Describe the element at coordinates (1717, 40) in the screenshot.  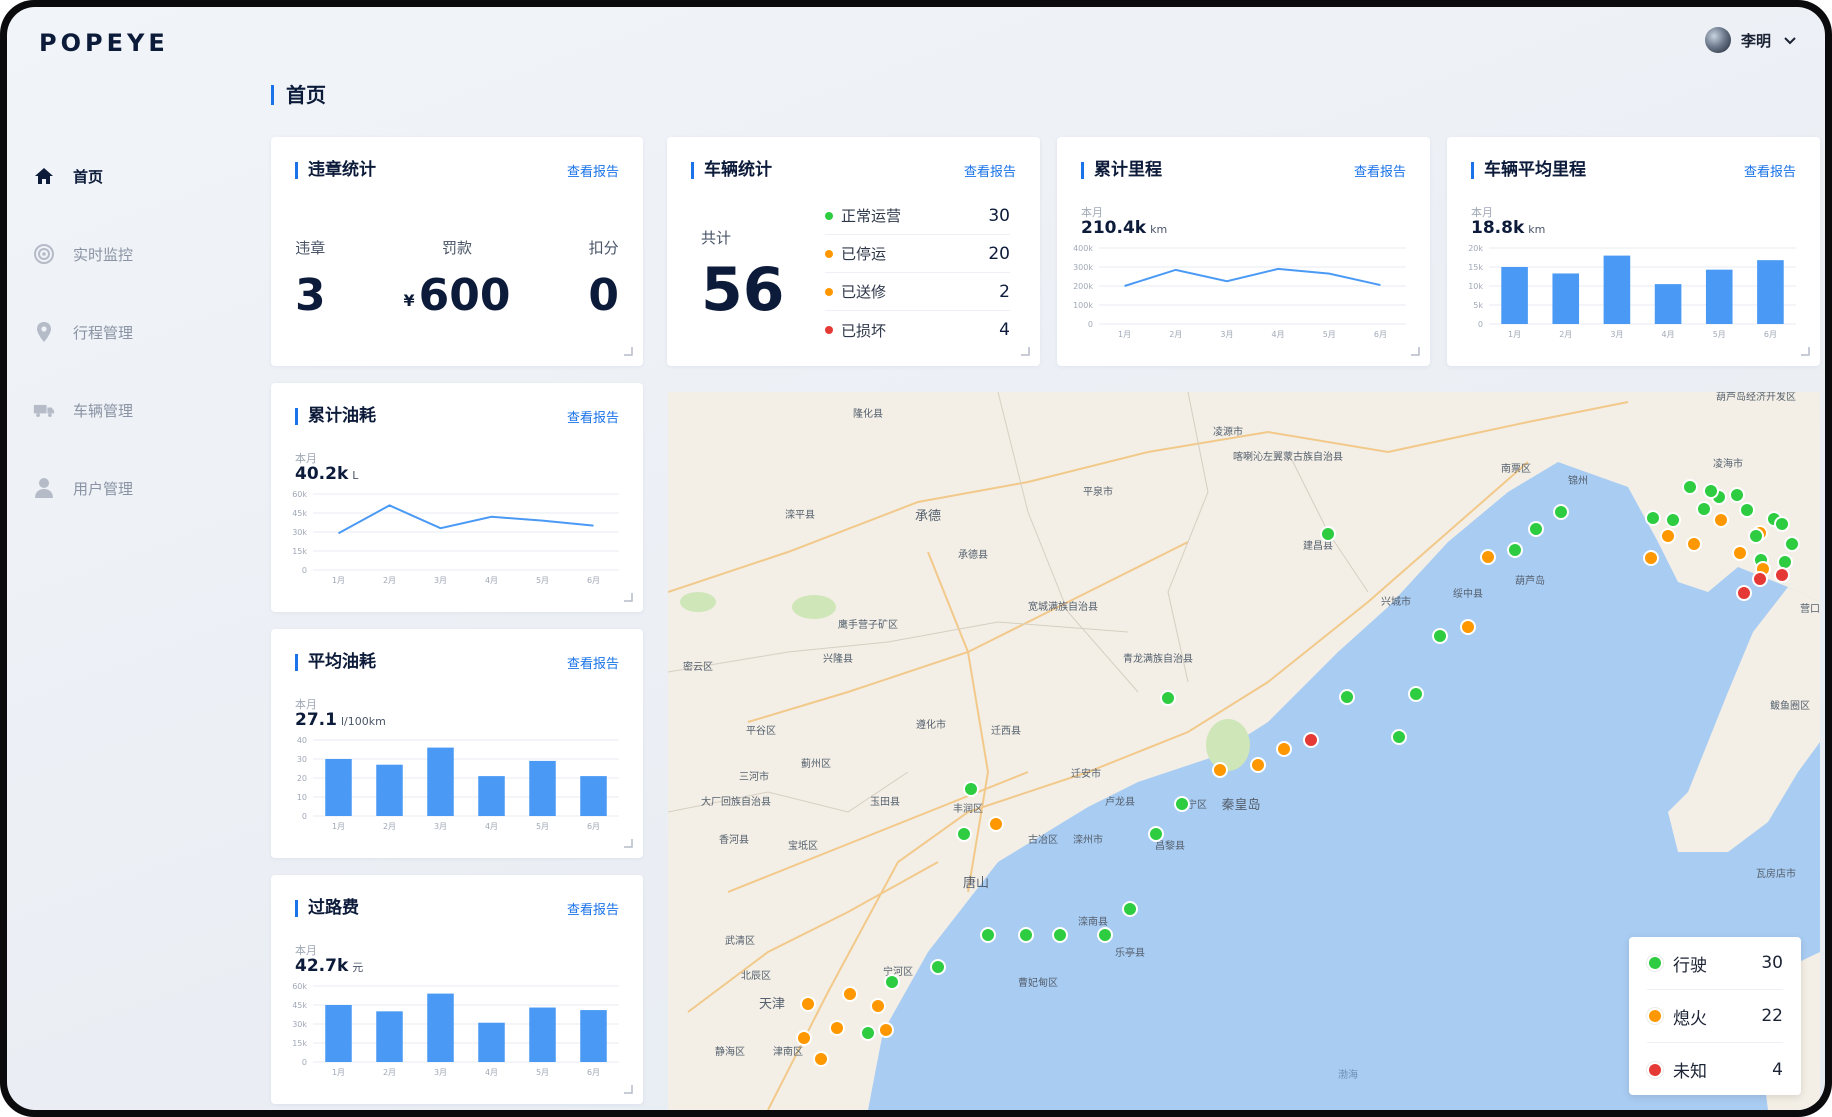
I see `user-avatar` at that location.